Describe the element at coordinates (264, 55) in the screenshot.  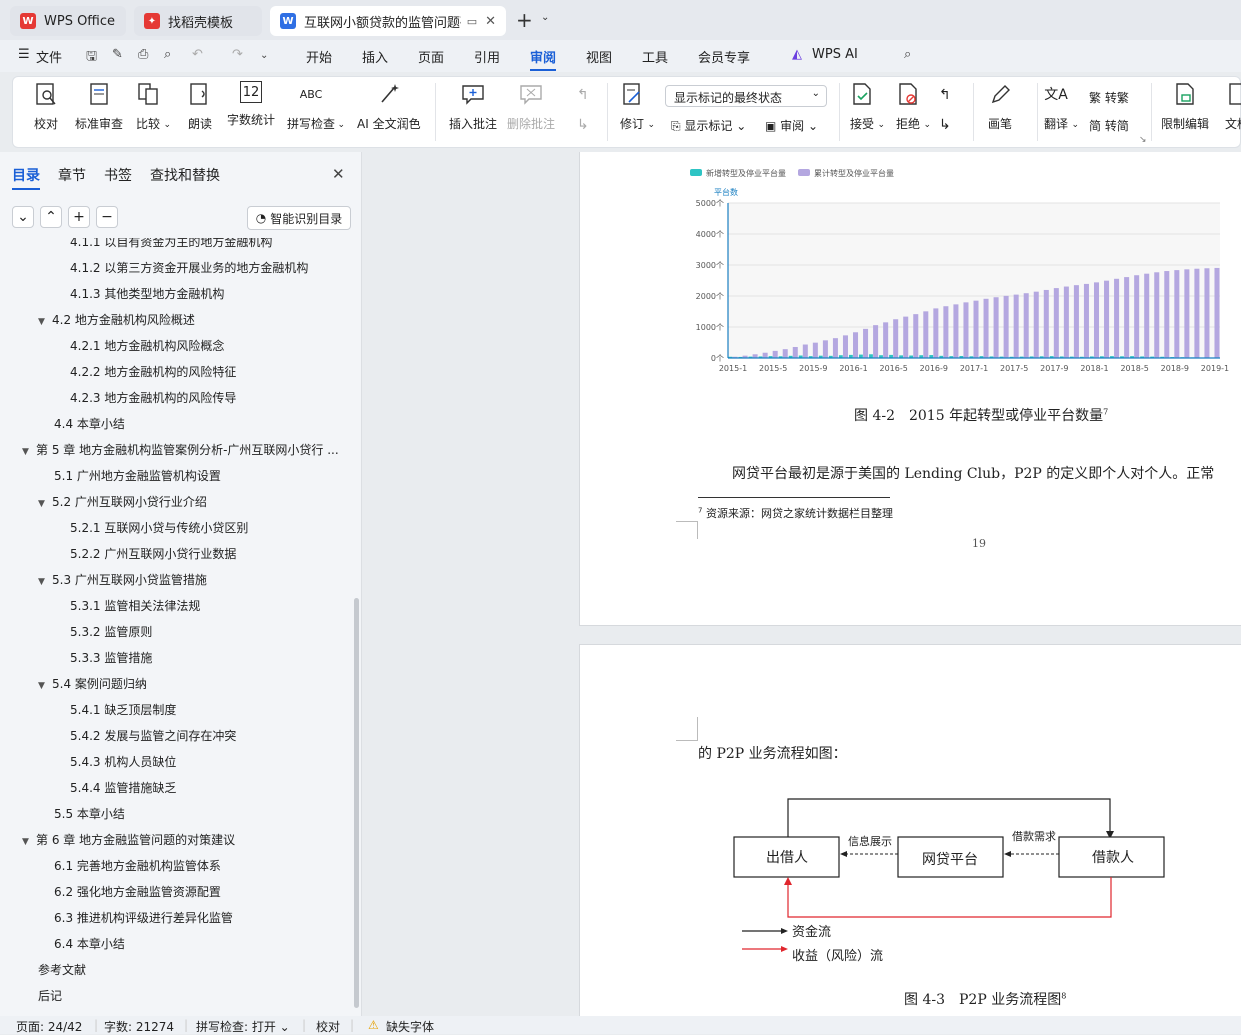
I see `more-chevron-icon: ⌄` at that location.